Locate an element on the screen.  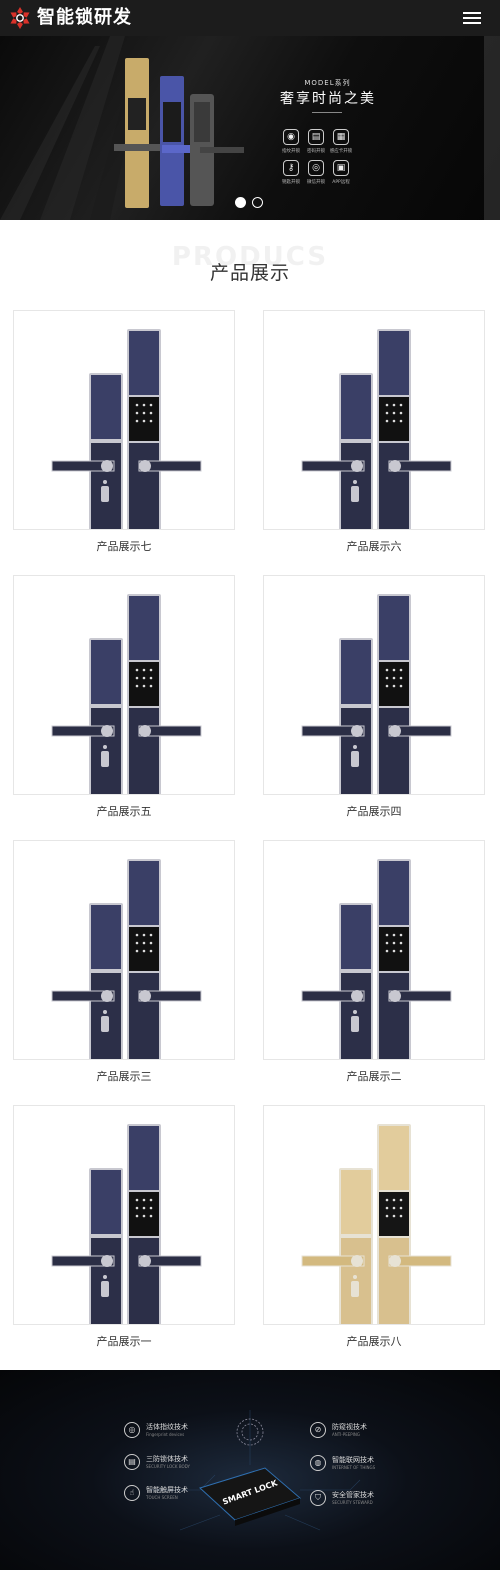
feature-card: ▦ 感应卡开锁 is located at coordinates (341, 141).